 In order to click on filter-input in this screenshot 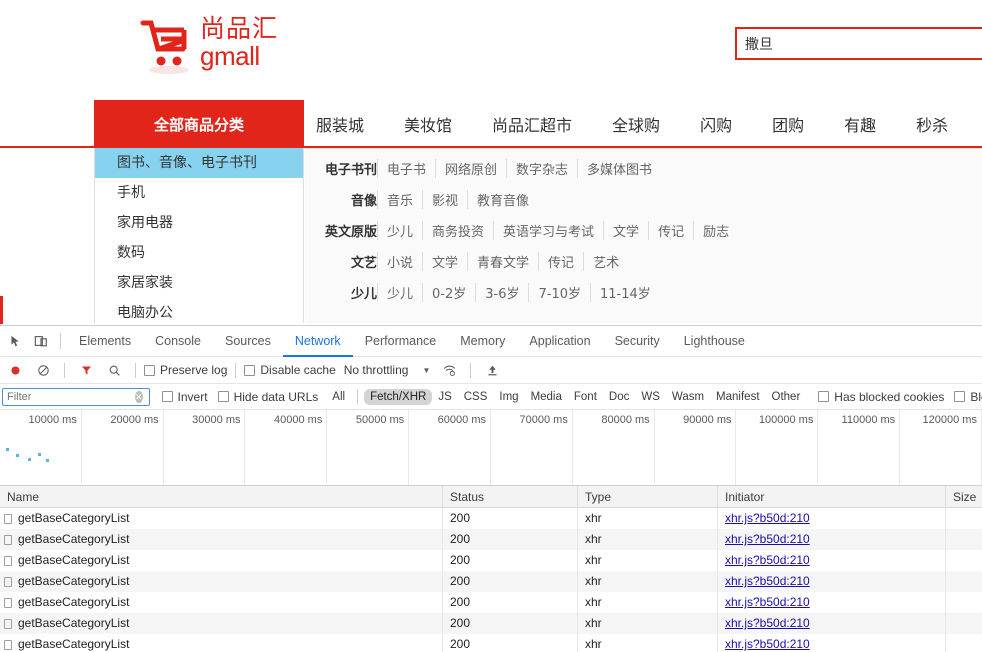, I will do `click(76, 396)`.